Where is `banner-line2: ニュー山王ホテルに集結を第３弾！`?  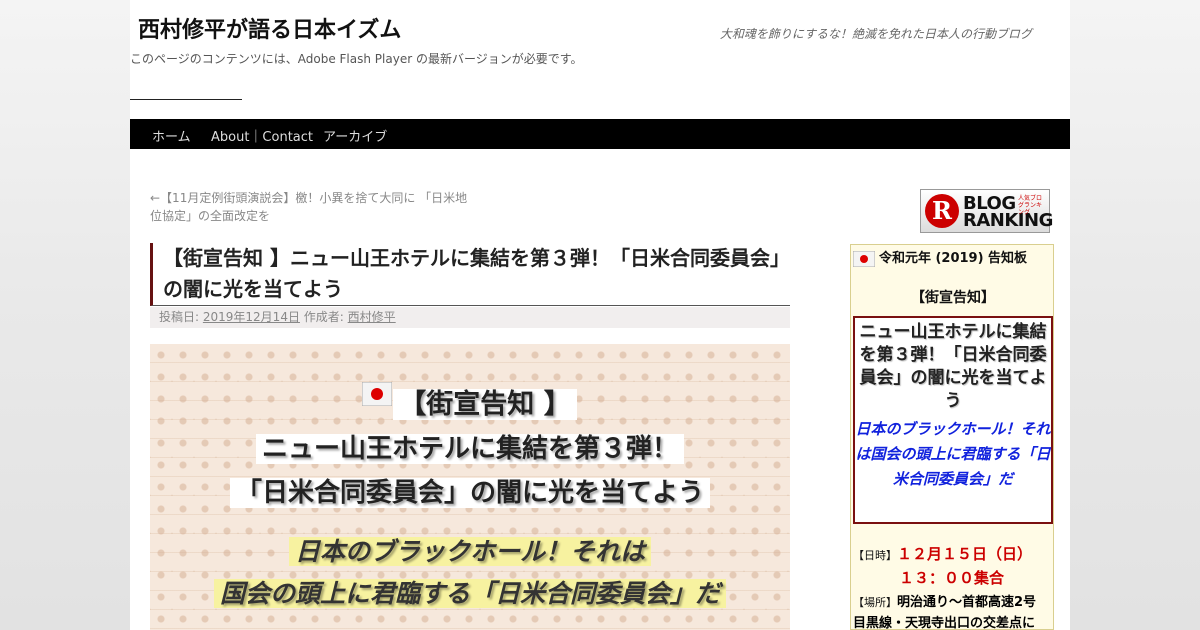 banner-line2: ニュー山王ホテルに集結を第３弾！ is located at coordinates (470, 446).